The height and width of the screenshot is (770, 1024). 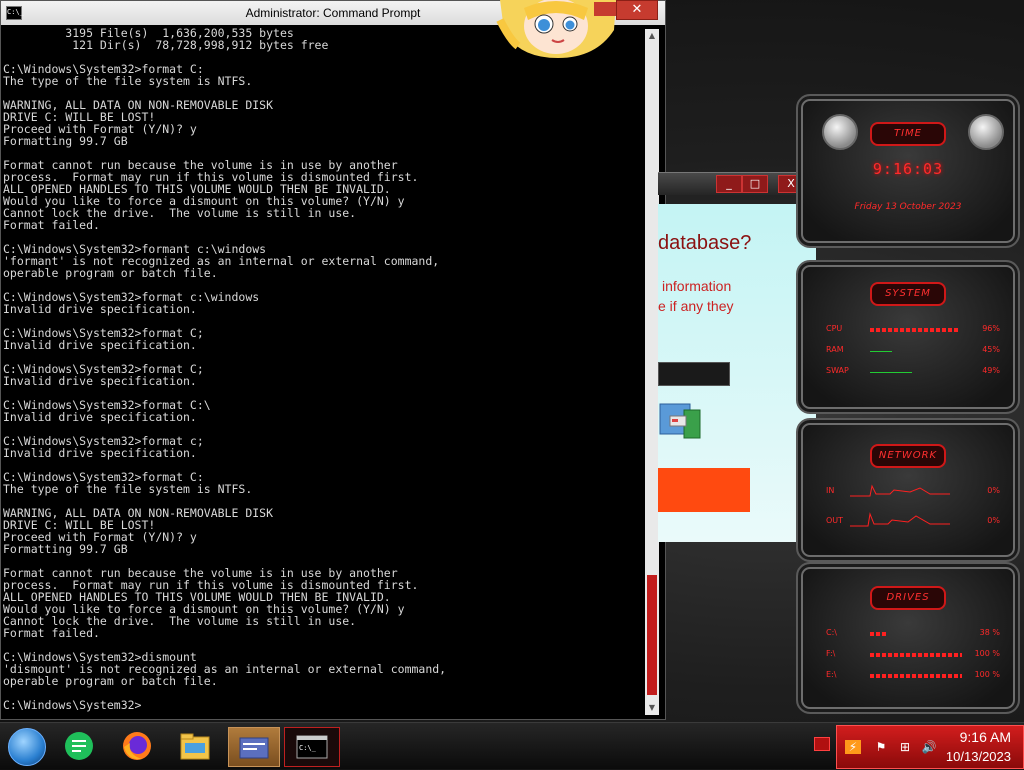 I want to click on chat-app-icon, so click(x=79, y=746).